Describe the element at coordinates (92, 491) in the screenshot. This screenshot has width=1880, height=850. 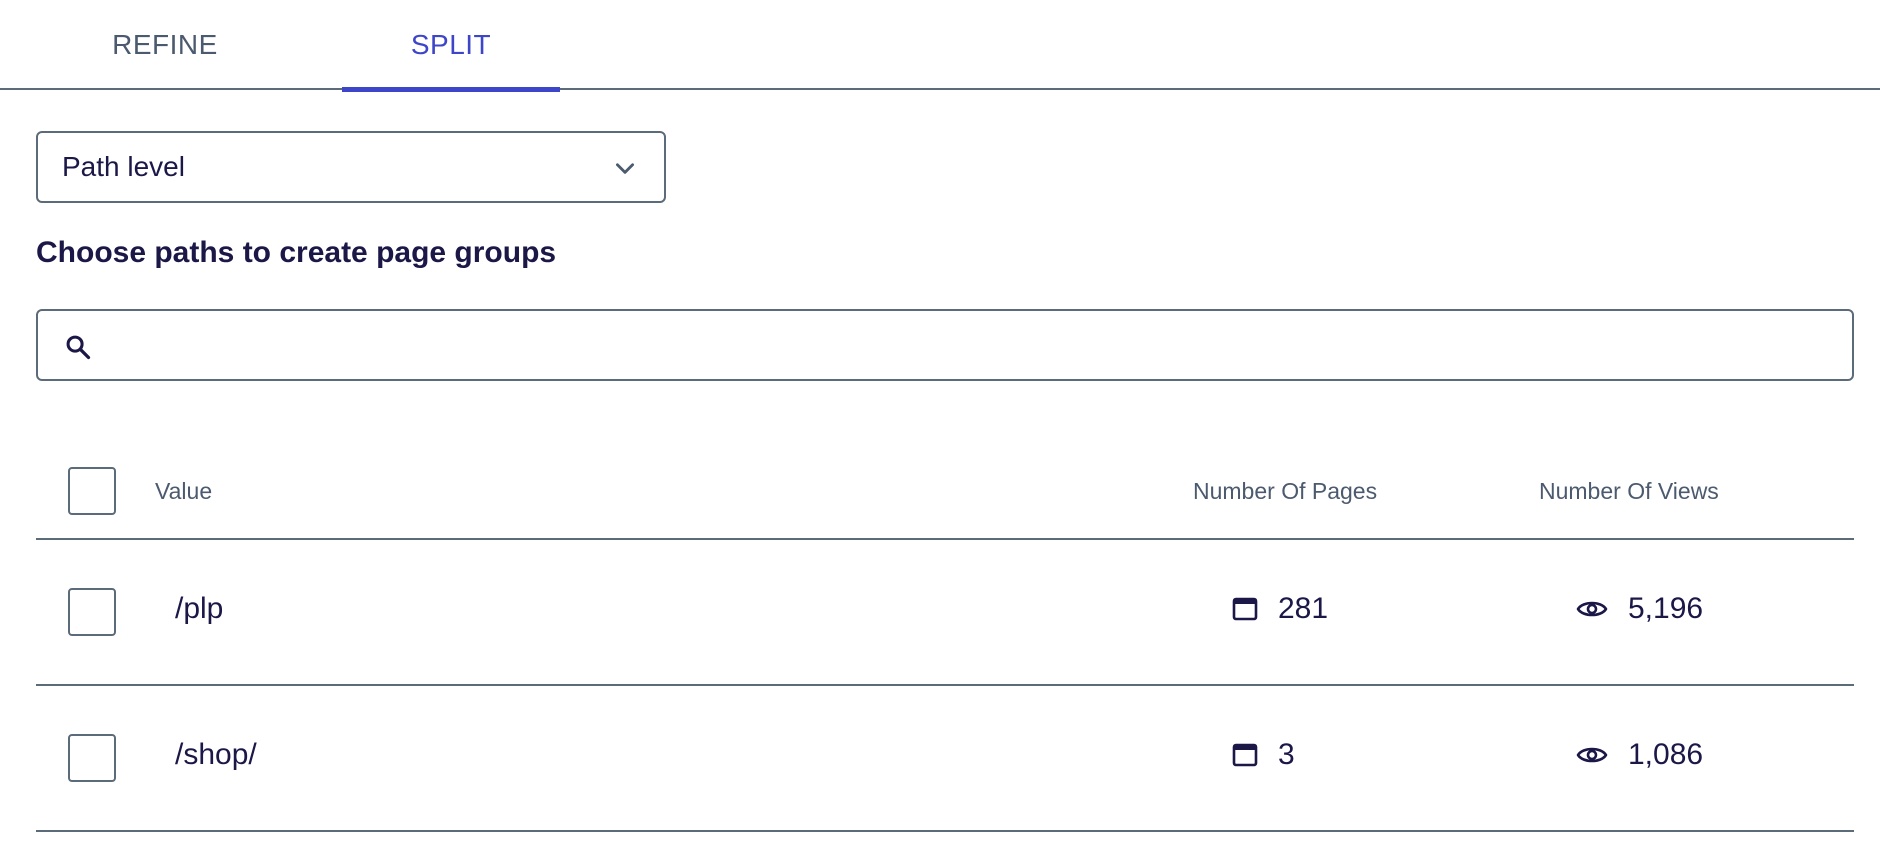
I see `select-all-checkbox` at that location.